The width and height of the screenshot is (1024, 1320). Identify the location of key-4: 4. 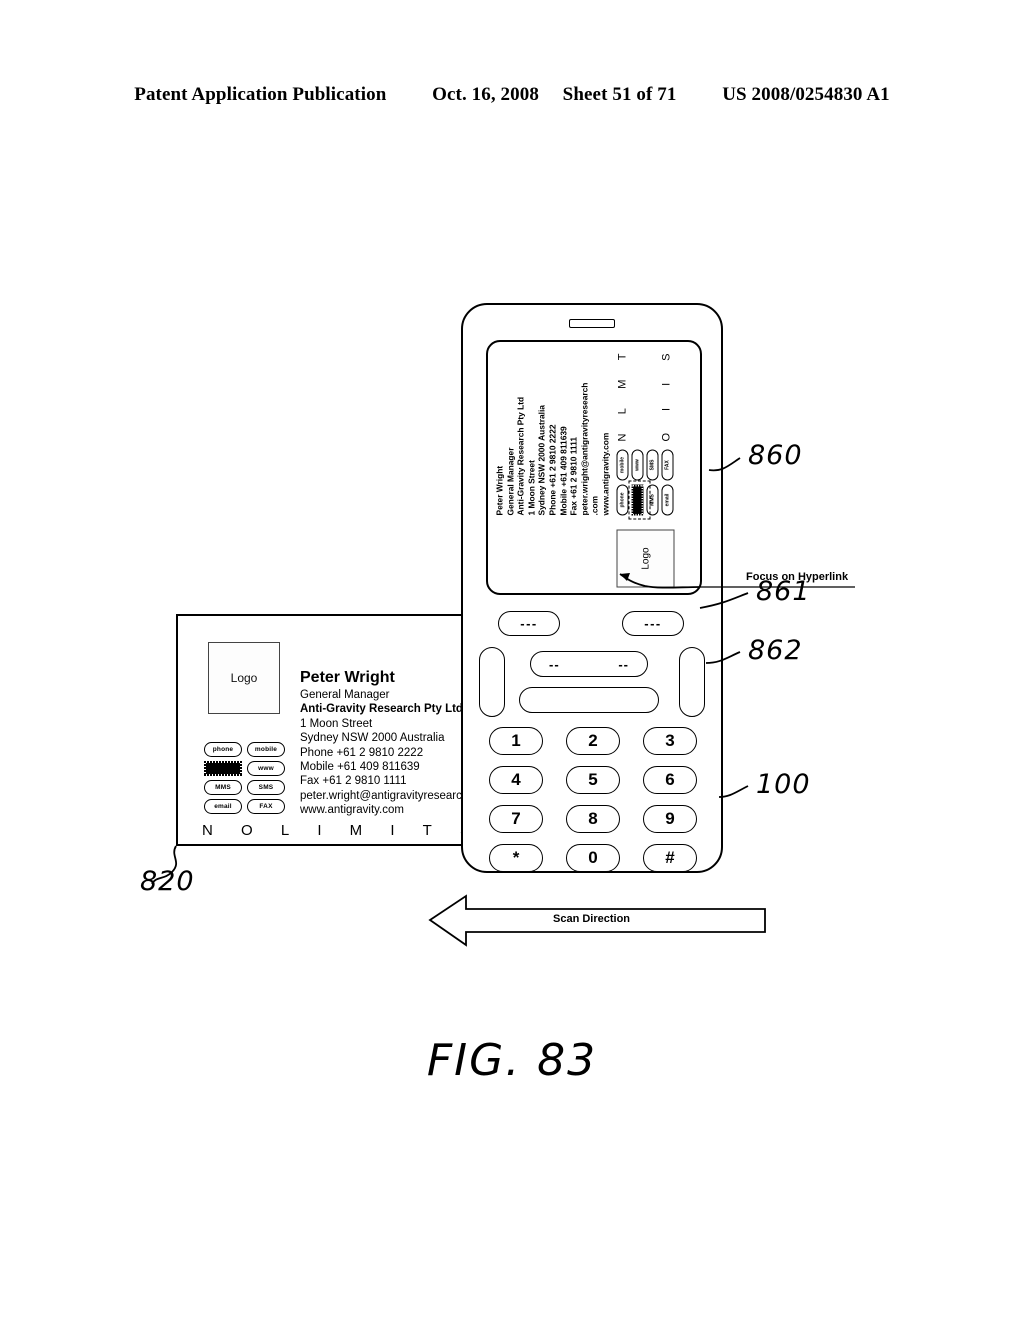
(516, 780).